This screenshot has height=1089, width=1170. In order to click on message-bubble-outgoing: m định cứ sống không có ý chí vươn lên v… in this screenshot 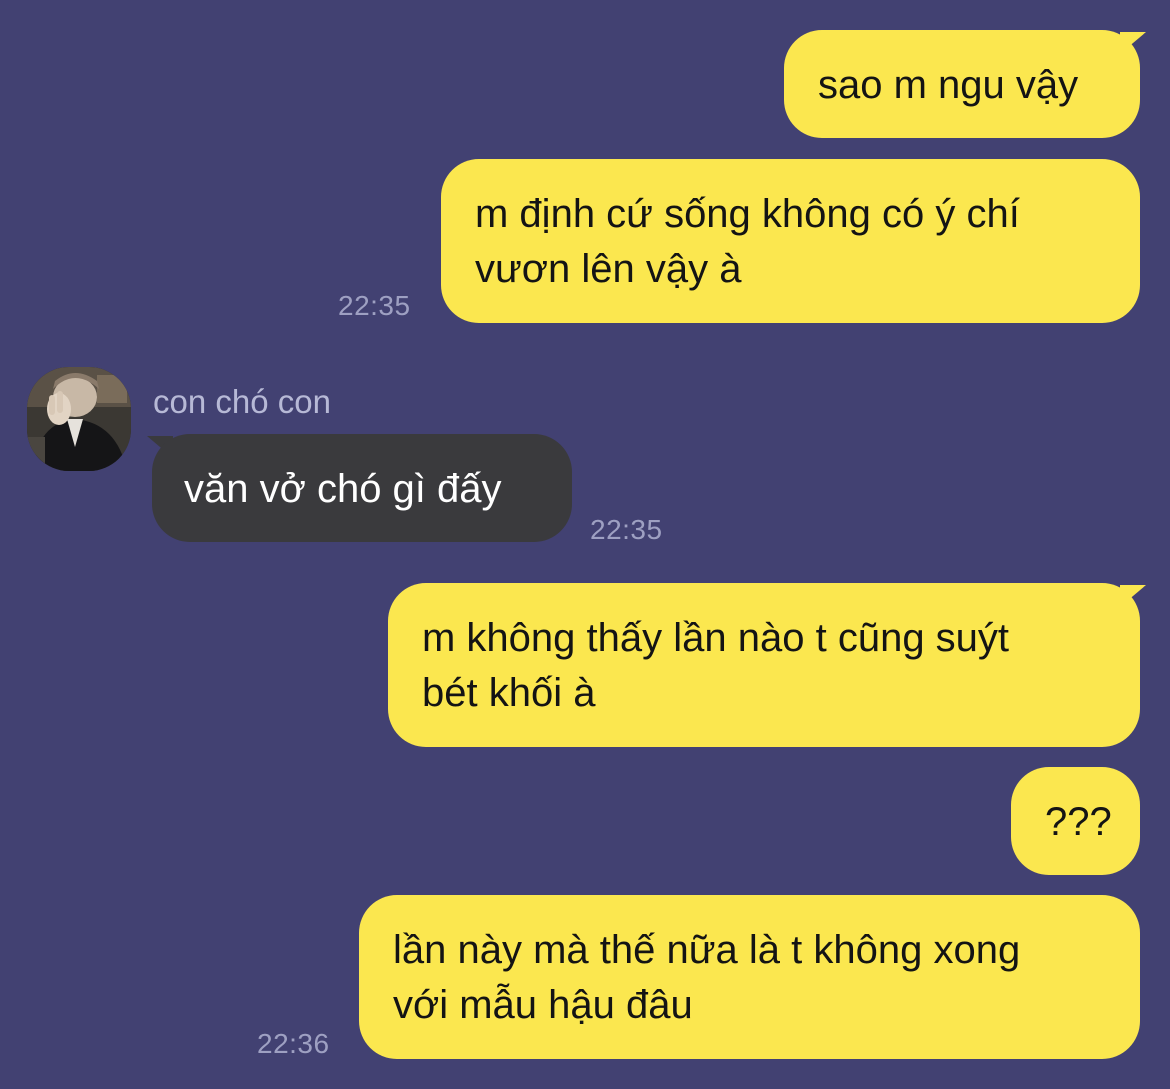, I will do `click(790, 241)`.